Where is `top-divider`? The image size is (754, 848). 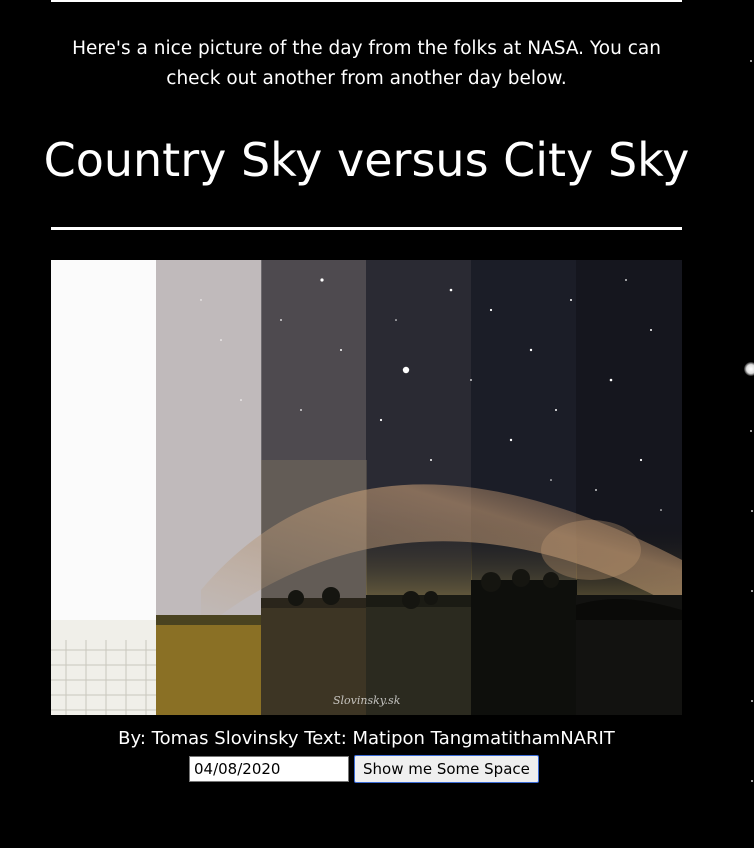
top-divider is located at coordinates (366, 1).